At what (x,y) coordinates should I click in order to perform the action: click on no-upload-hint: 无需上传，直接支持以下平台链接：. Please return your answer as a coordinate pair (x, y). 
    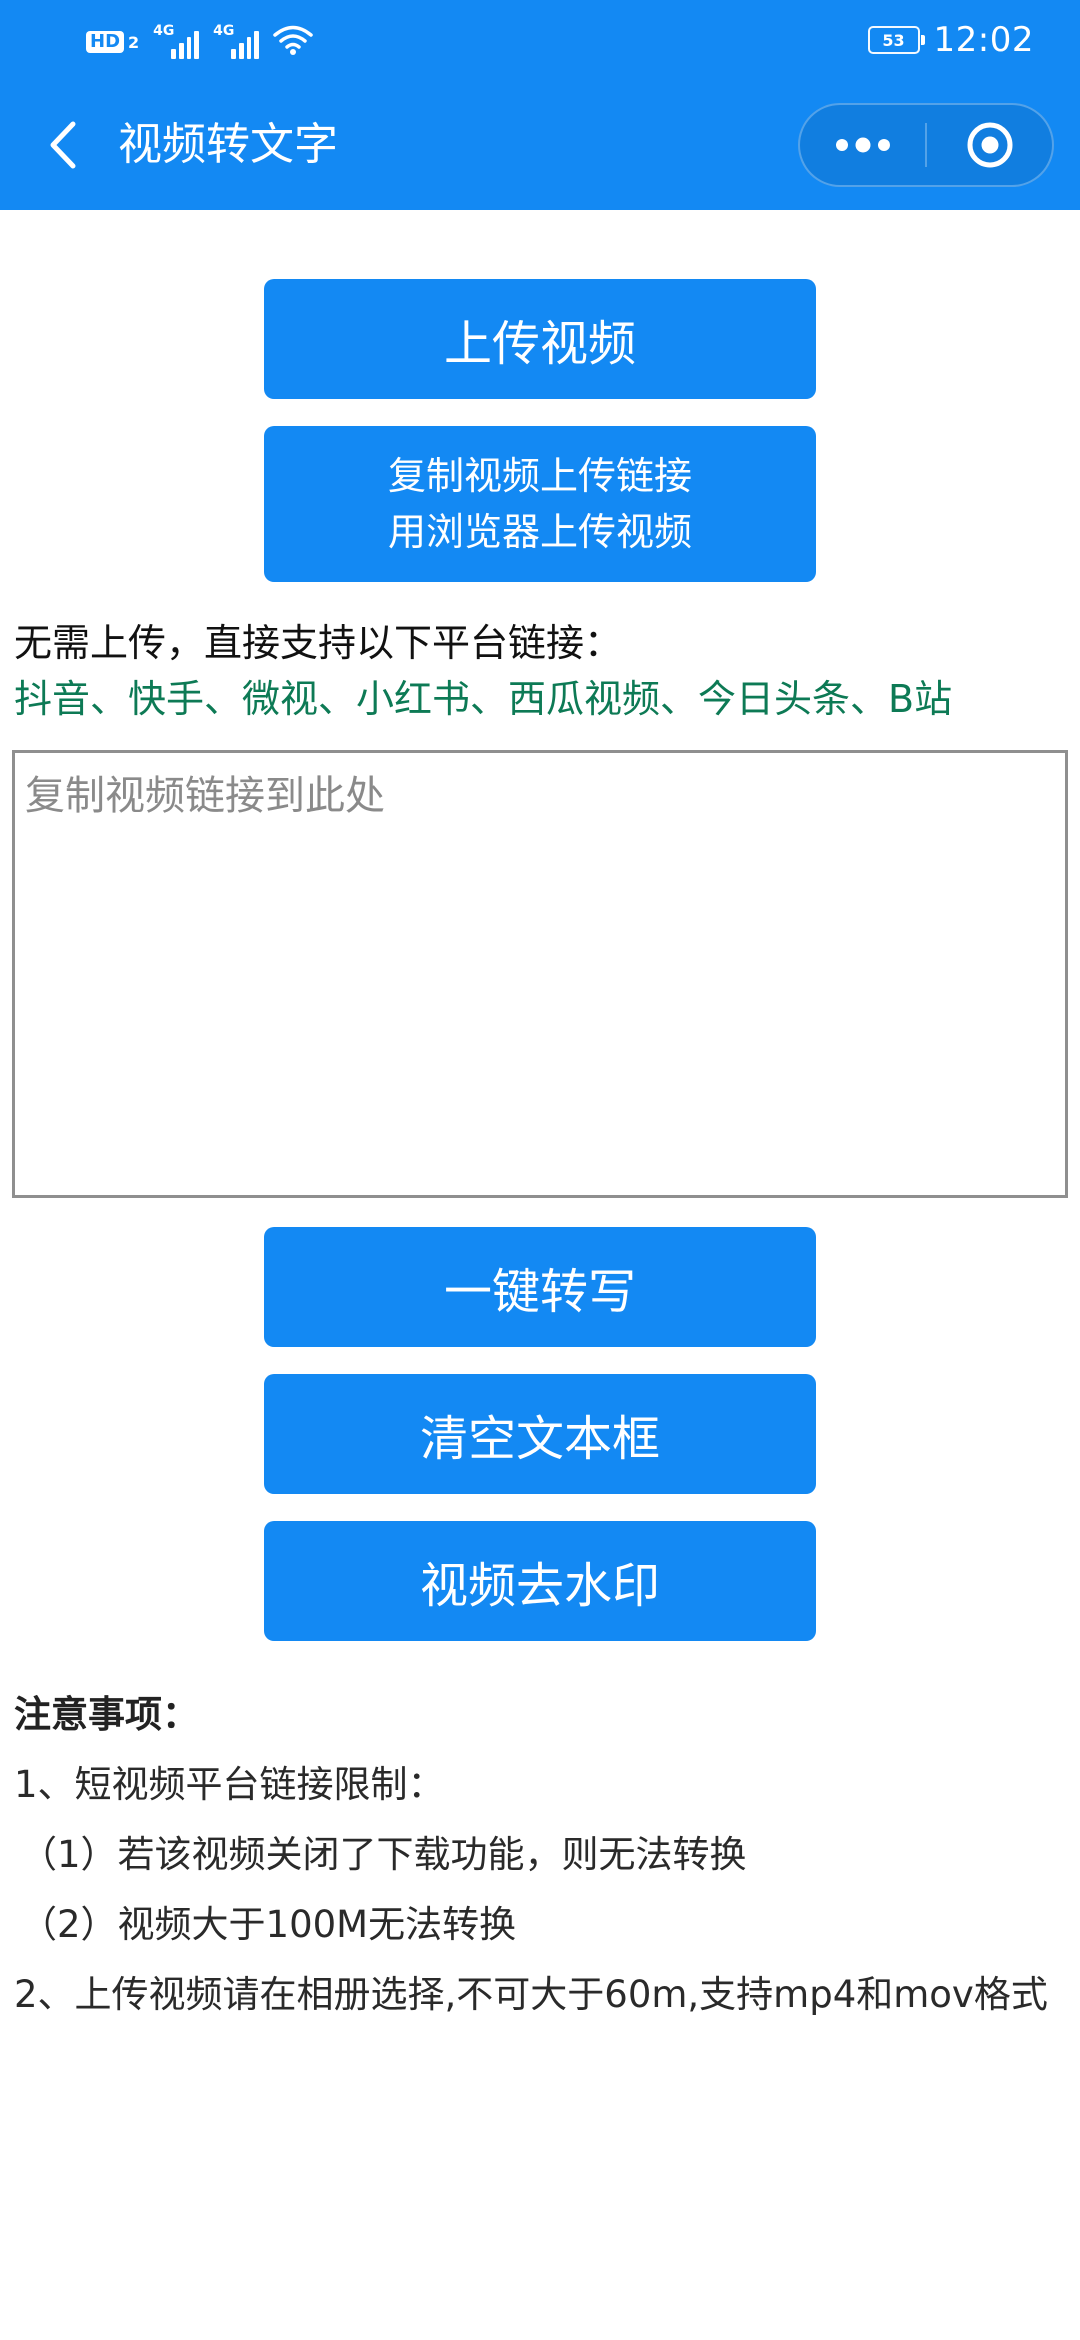
    Looking at the image, I should click on (318, 643).